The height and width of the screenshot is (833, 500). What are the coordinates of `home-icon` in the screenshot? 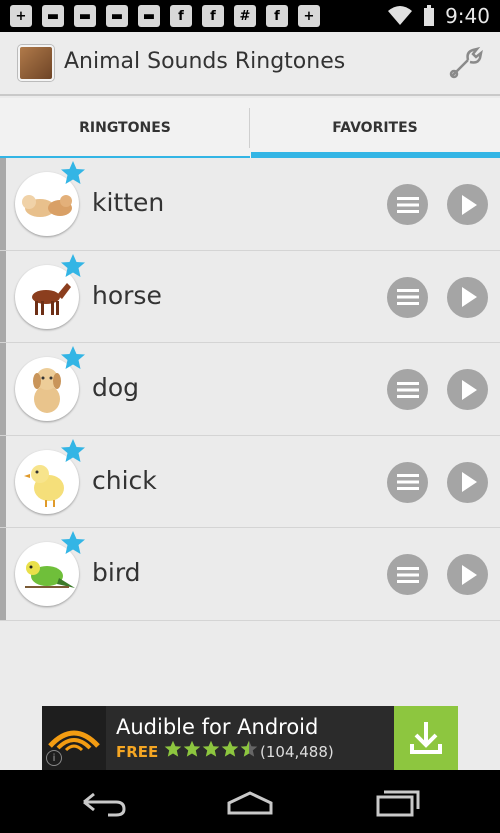 It's located at (250, 802).